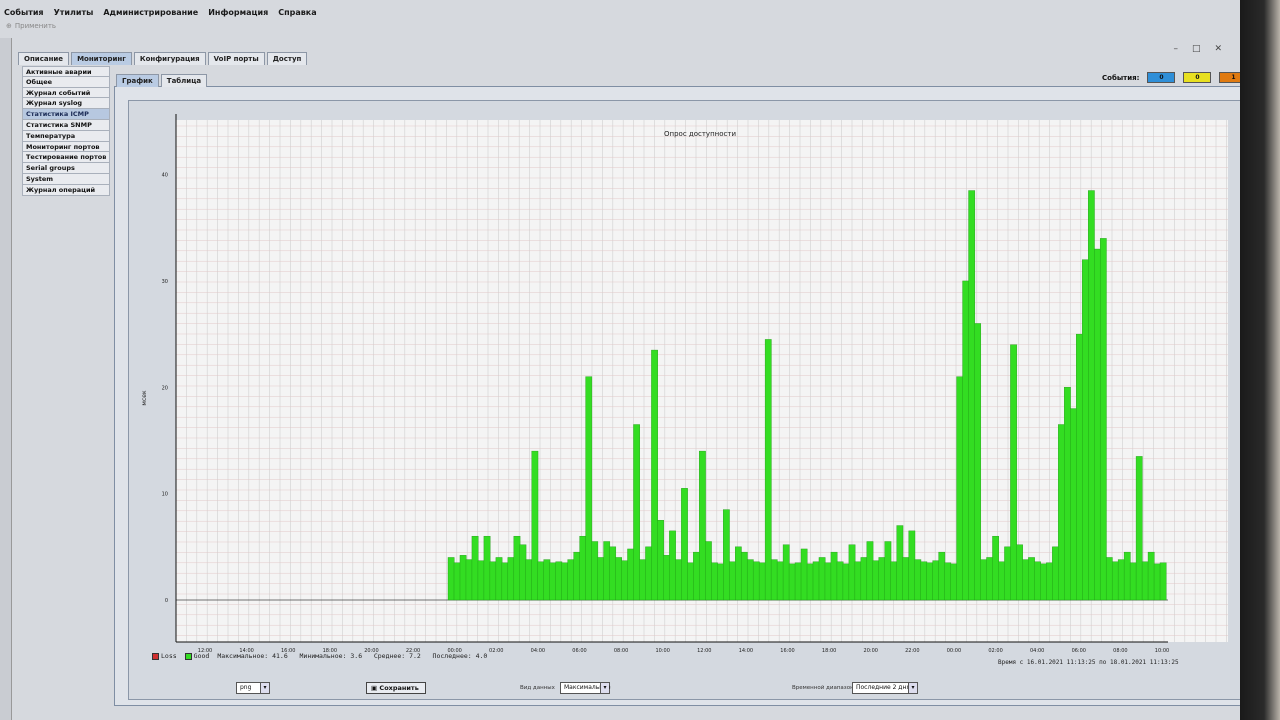 This screenshot has width=1280, height=720. Describe the element at coordinates (6, 379) in the screenshot. I see `left-edge-panel` at that location.